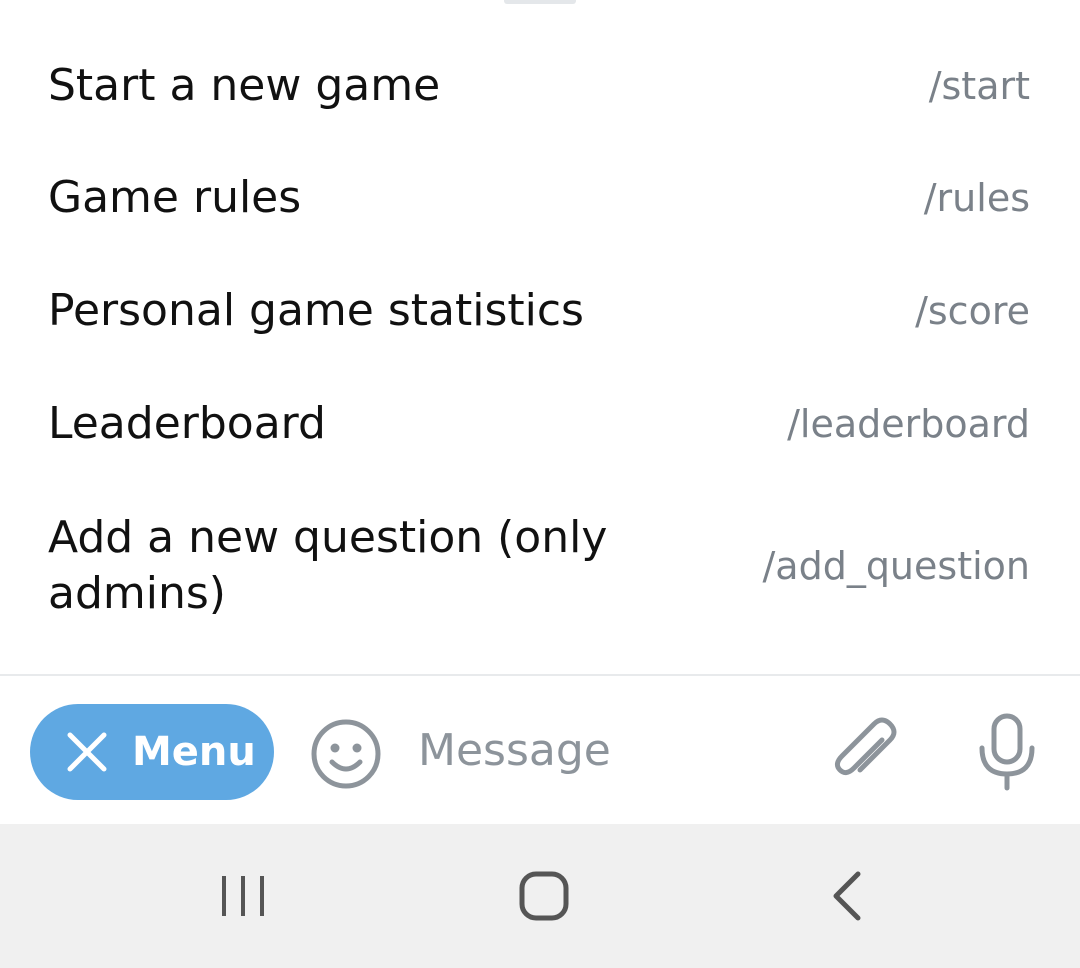 This screenshot has width=1080, height=968. I want to click on menu-button: Menu, so click(152, 752).